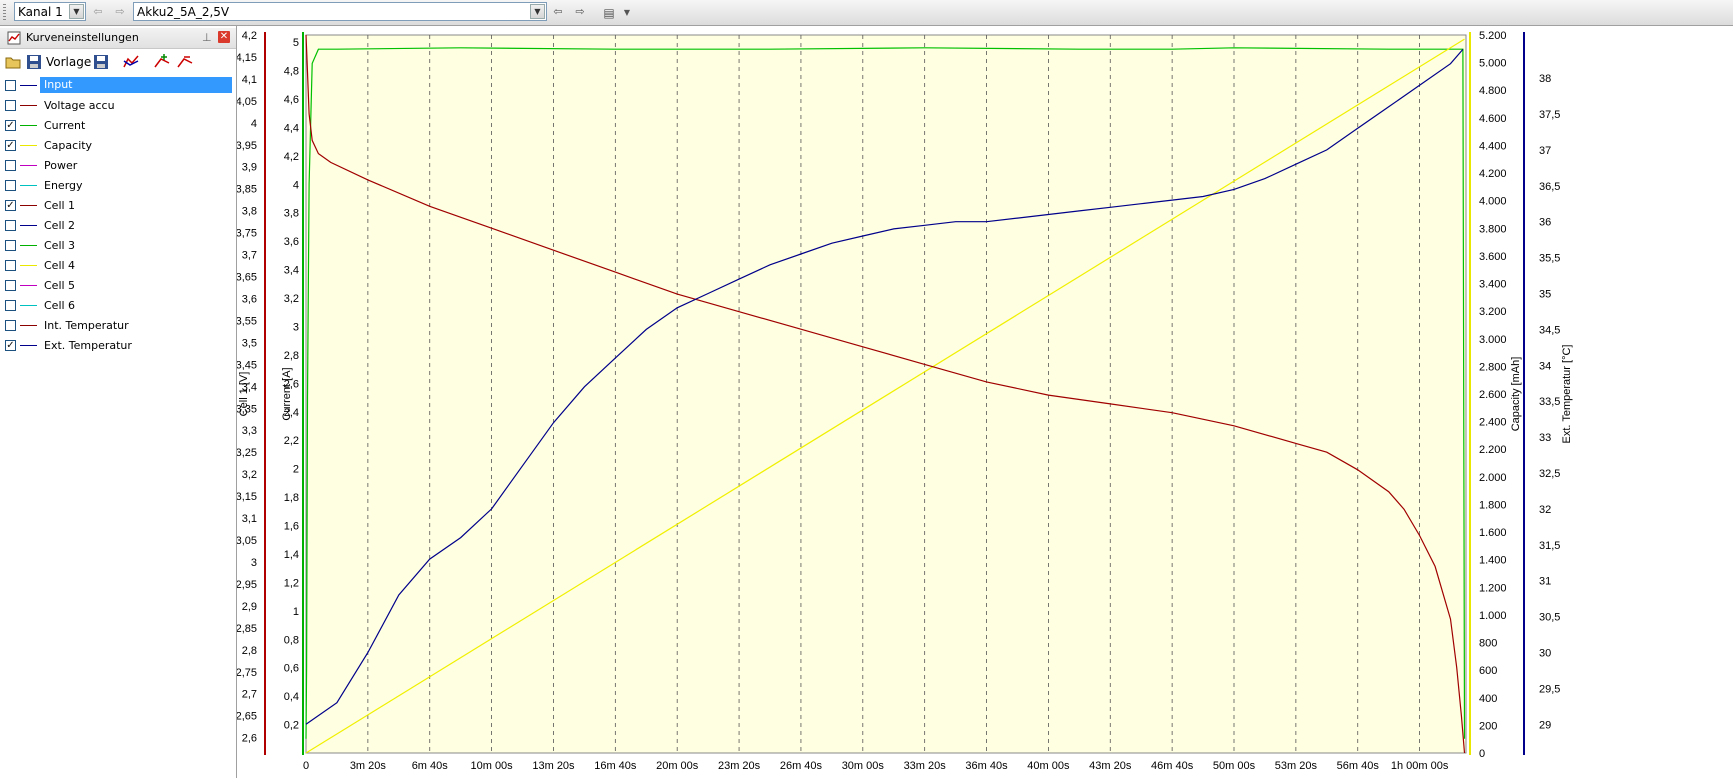 The width and height of the screenshot is (1733, 781). I want to click on pin-icon: ⊥, so click(207, 37).